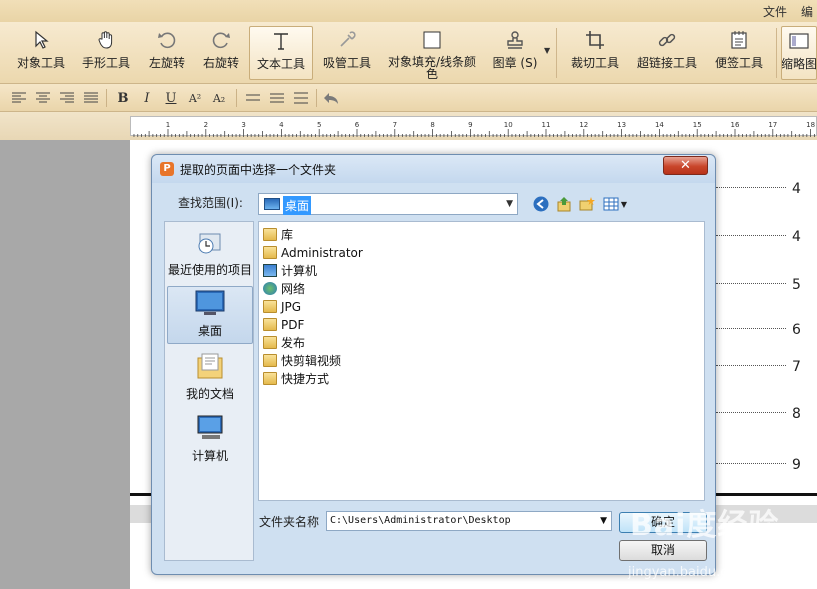  I want to click on list-item: JPG, so click(282, 306).